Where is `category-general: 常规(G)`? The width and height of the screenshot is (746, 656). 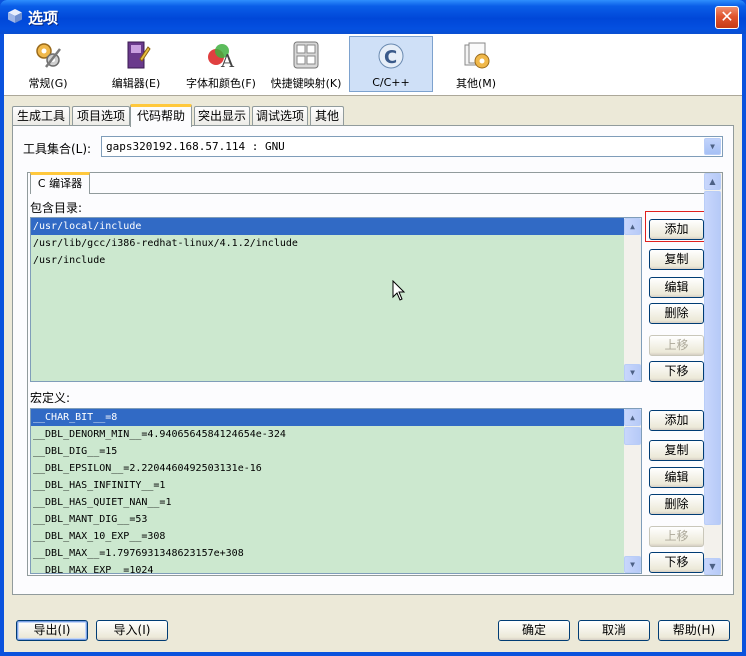 category-general: 常规(G) is located at coordinates (48, 64).